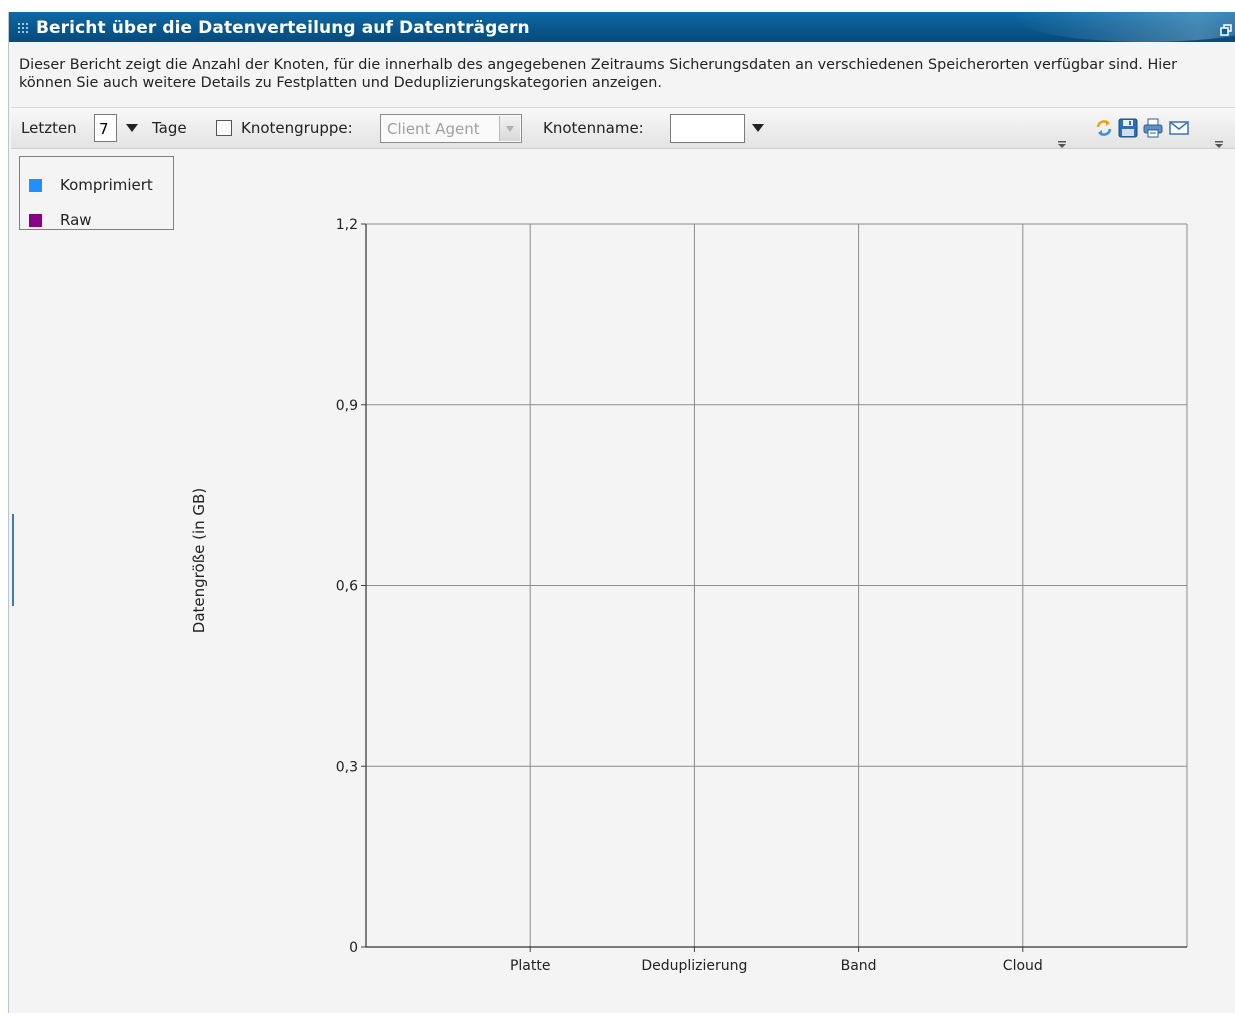  Describe the element at coordinates (105, 128) in the screenshot. I see `days-input: 7` at that location.